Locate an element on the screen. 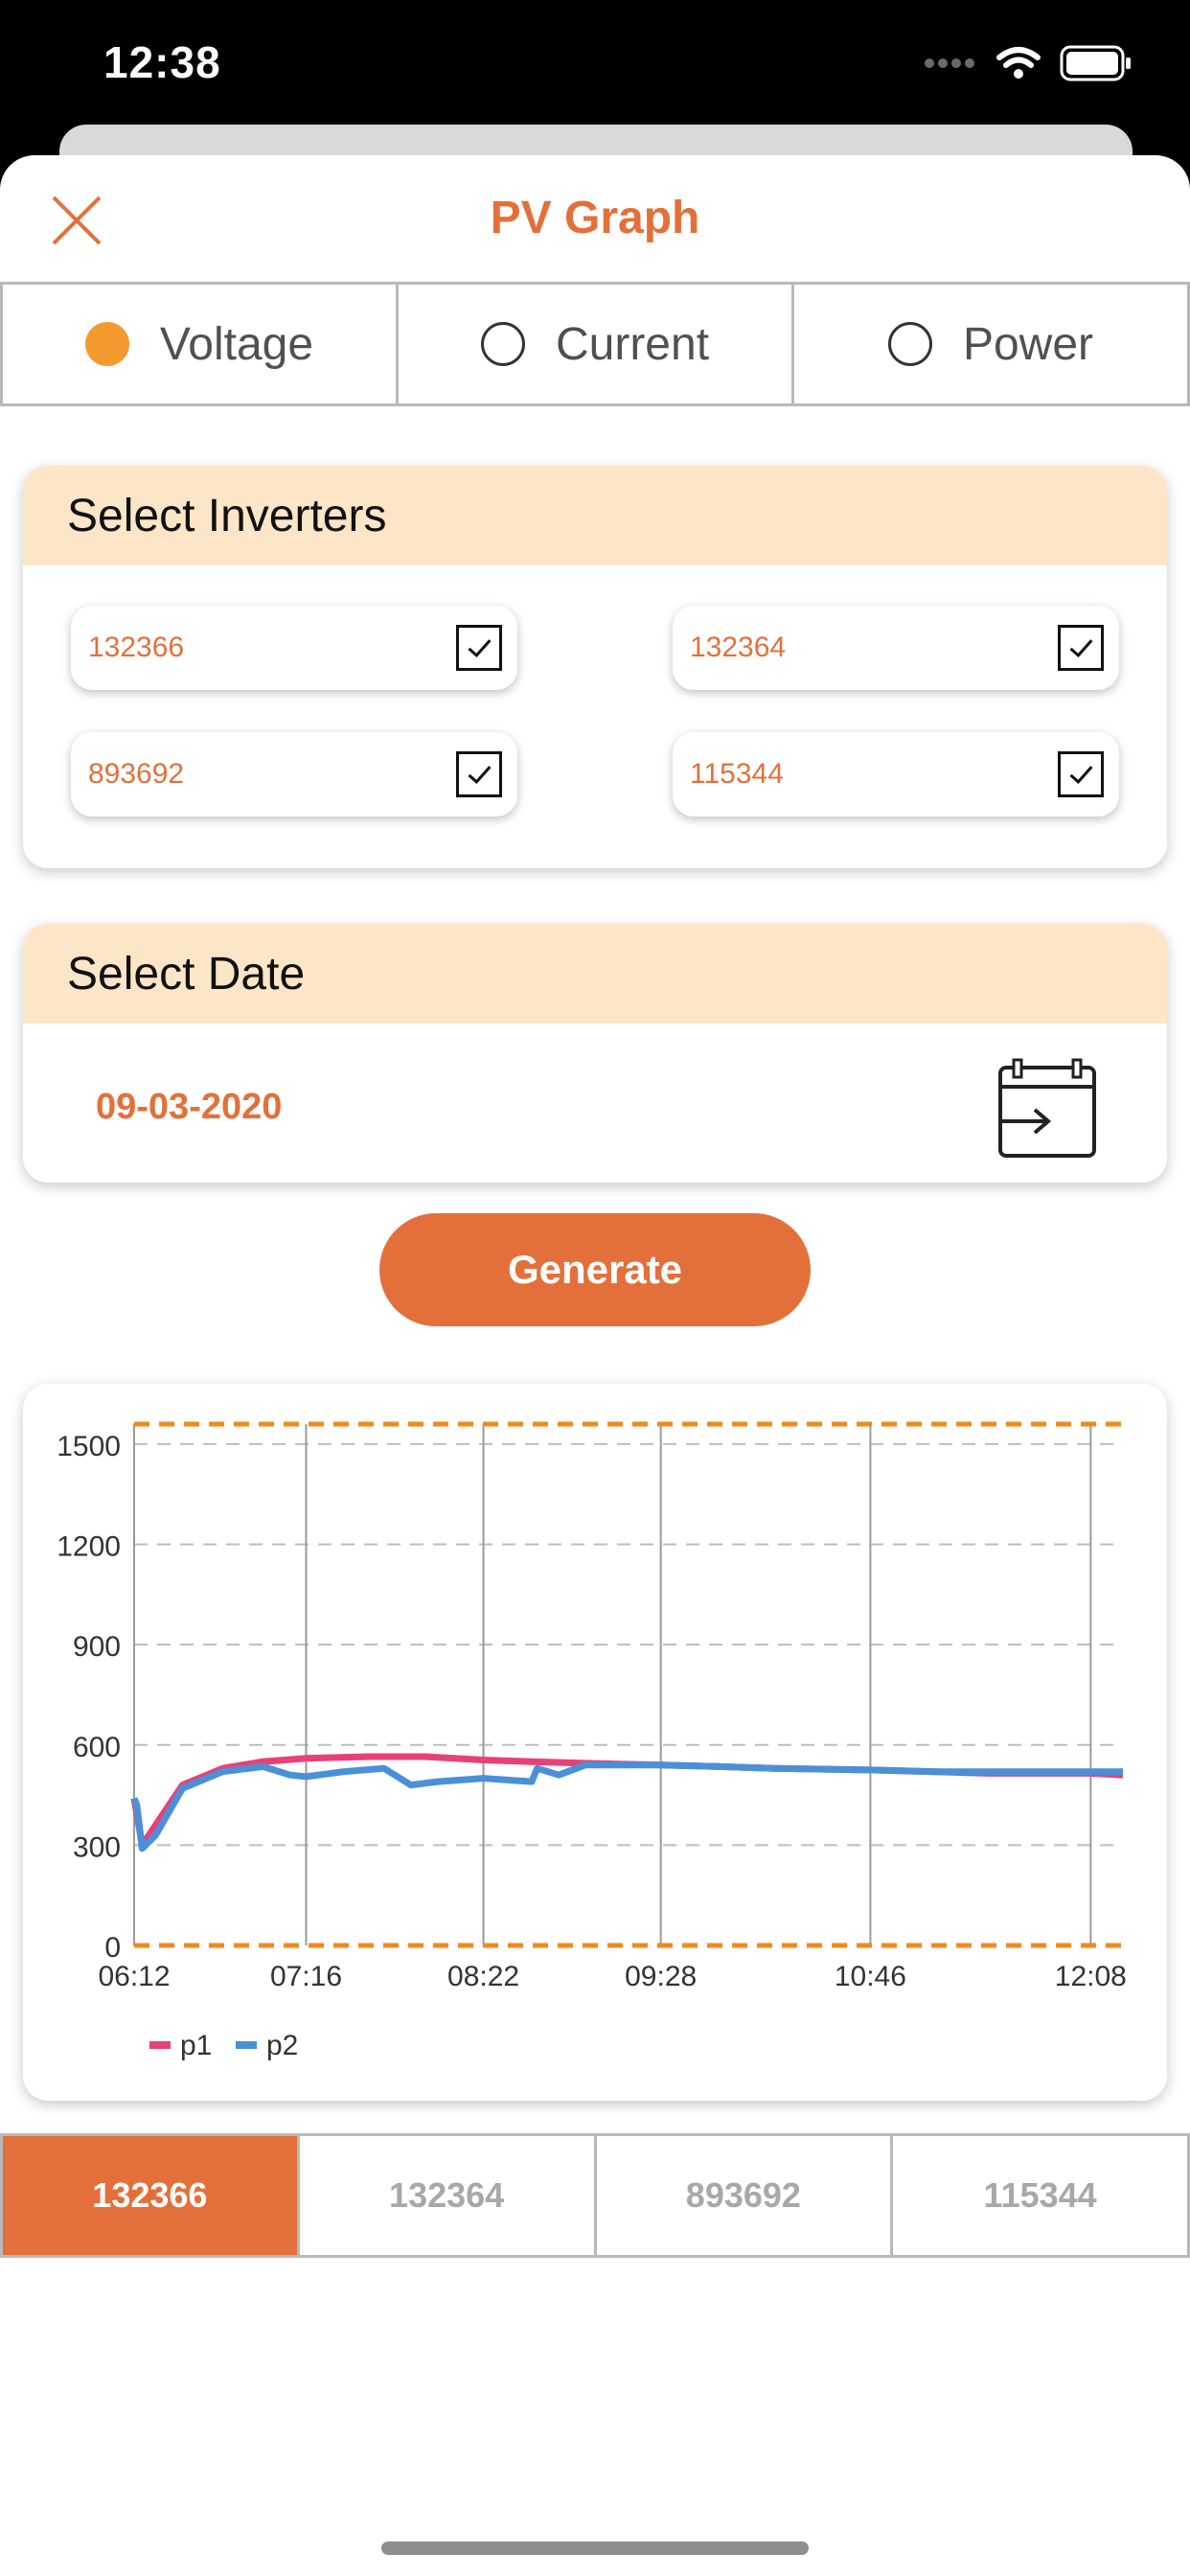 This screenshot has height=2576, width=1190. date-value: 09-03-2020 is located at coordinates (189, 1107).